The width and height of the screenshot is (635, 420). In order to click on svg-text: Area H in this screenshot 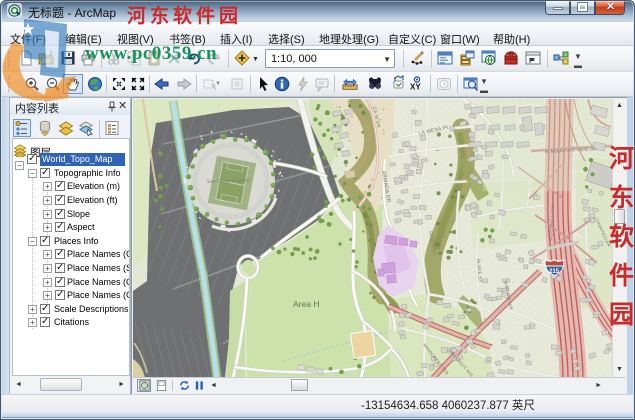, I will do `click(306, 304)`.